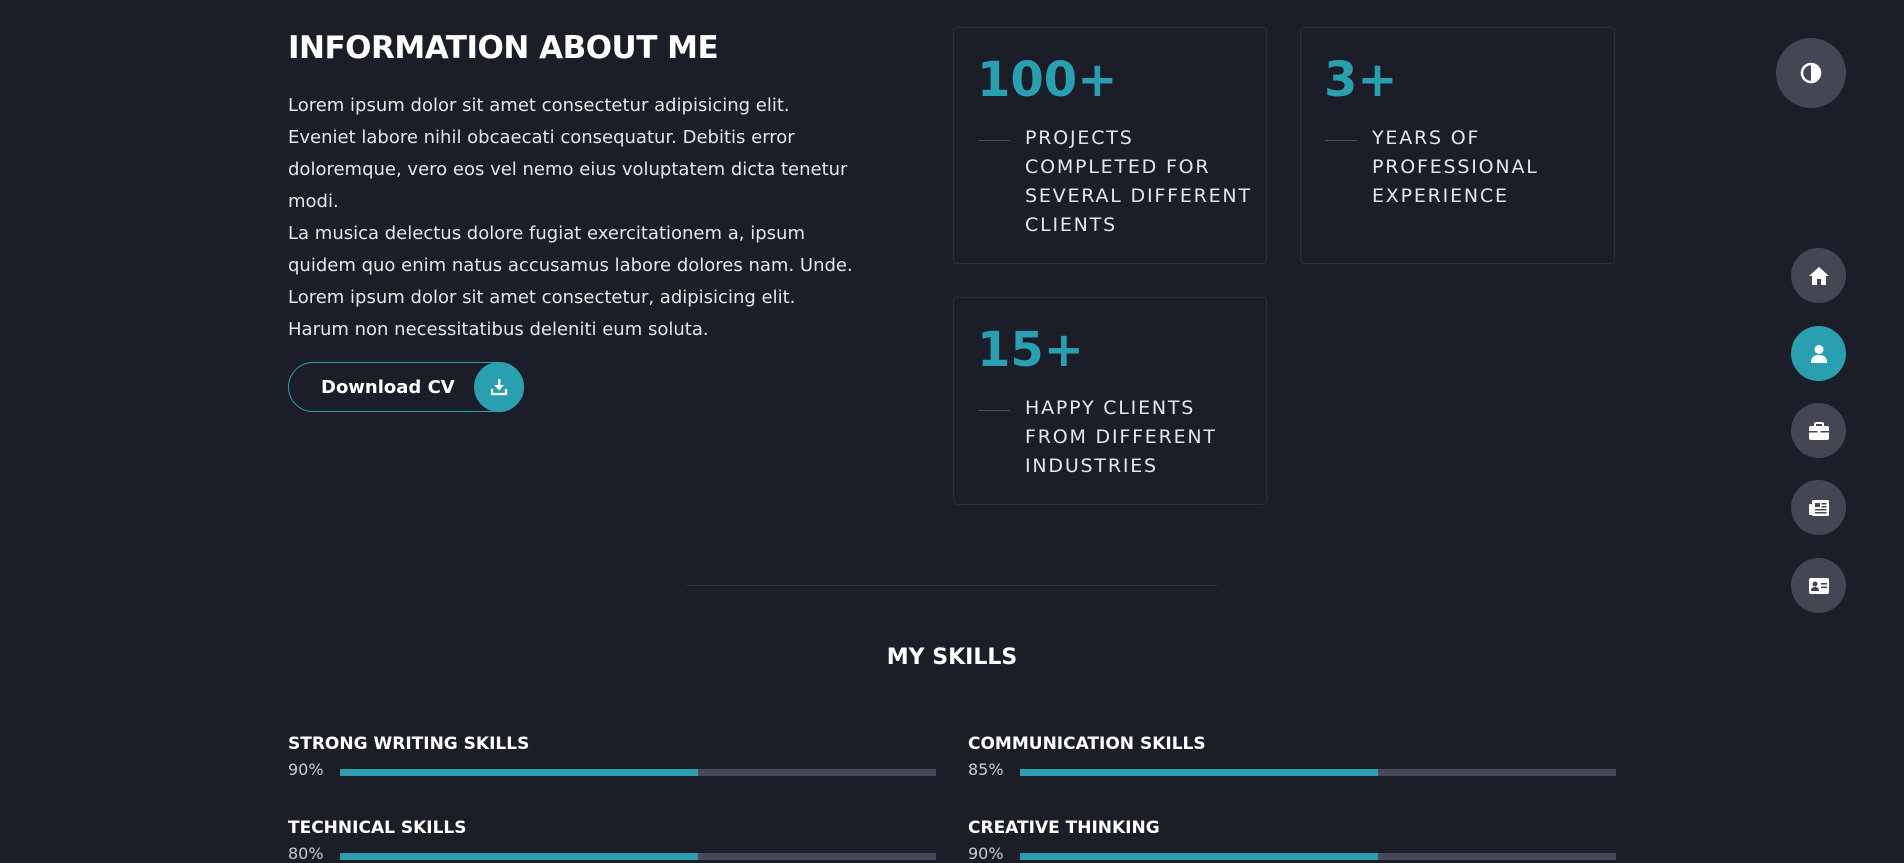  I want to click on nav-about-button, so click(1818, 353).